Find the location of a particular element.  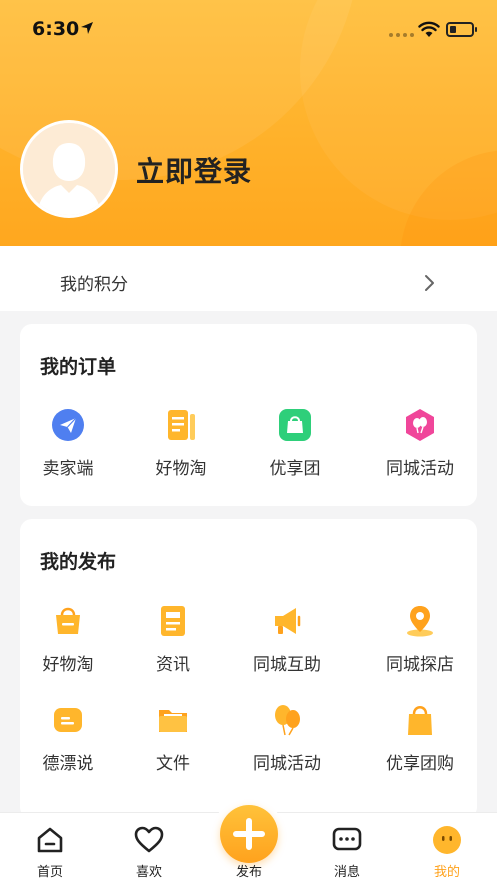

status-time: 6:30 is located at coordinates (56, 29).